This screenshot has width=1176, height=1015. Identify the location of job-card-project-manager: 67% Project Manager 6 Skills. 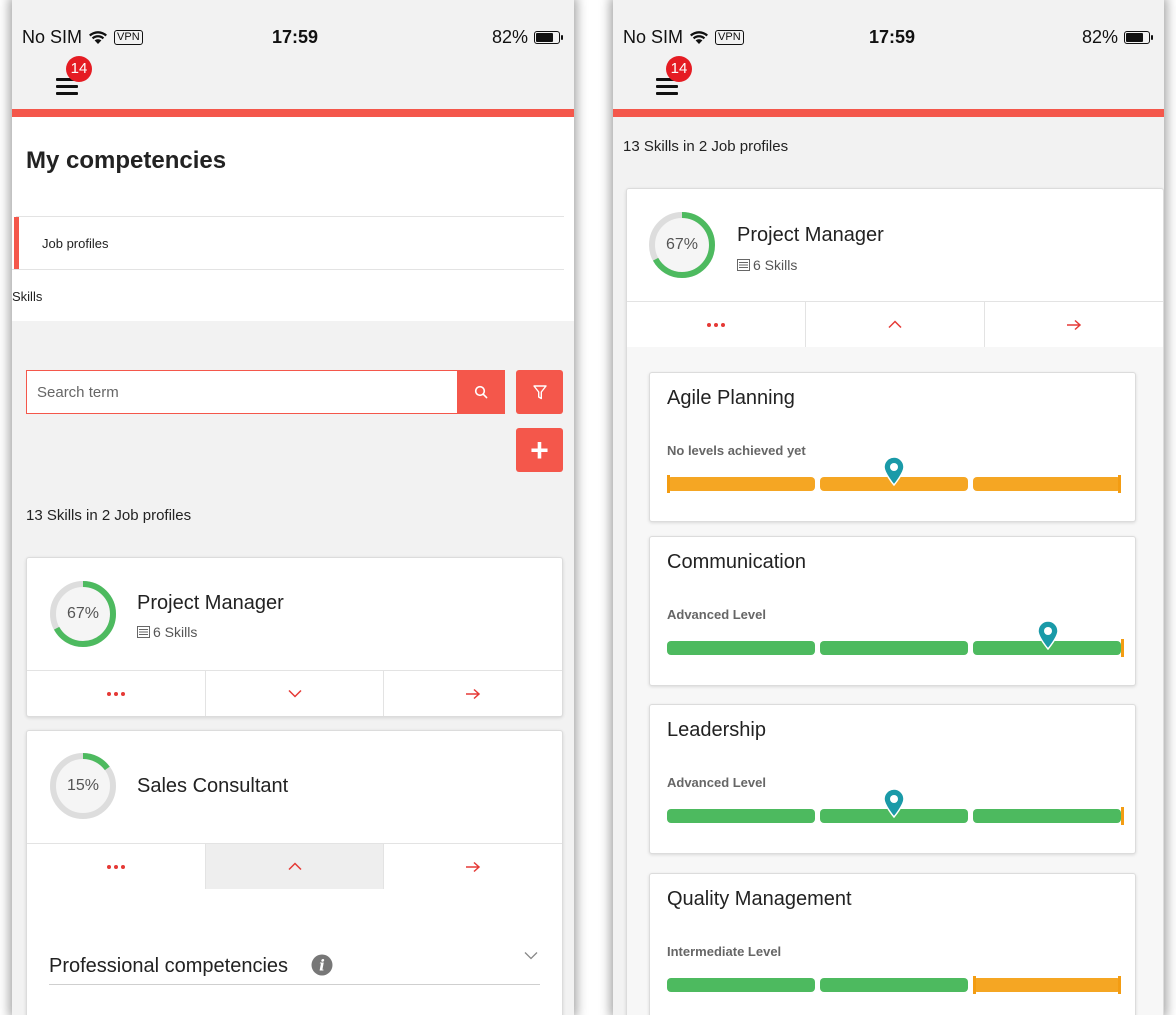
(294, 637).